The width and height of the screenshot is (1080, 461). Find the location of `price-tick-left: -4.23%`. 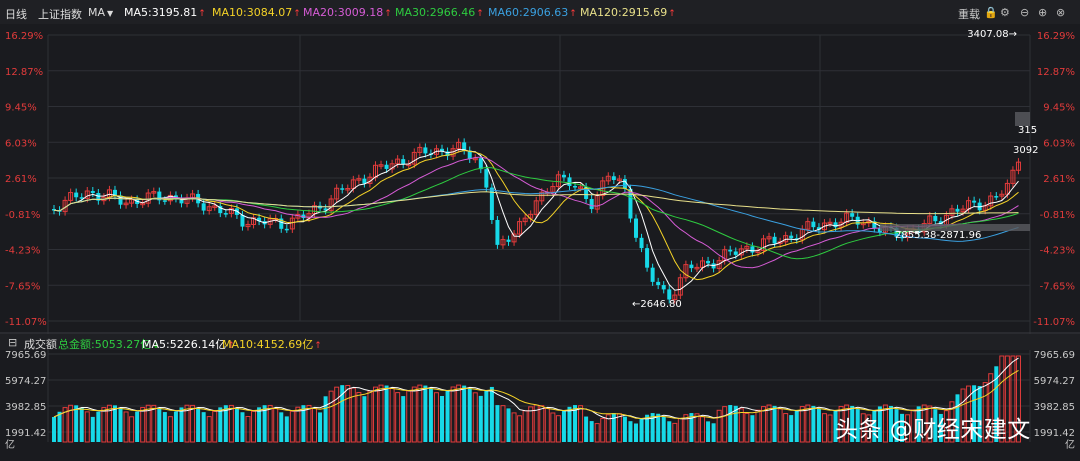

price-tick-left: -4.23% is located at coordinates (22, 251).